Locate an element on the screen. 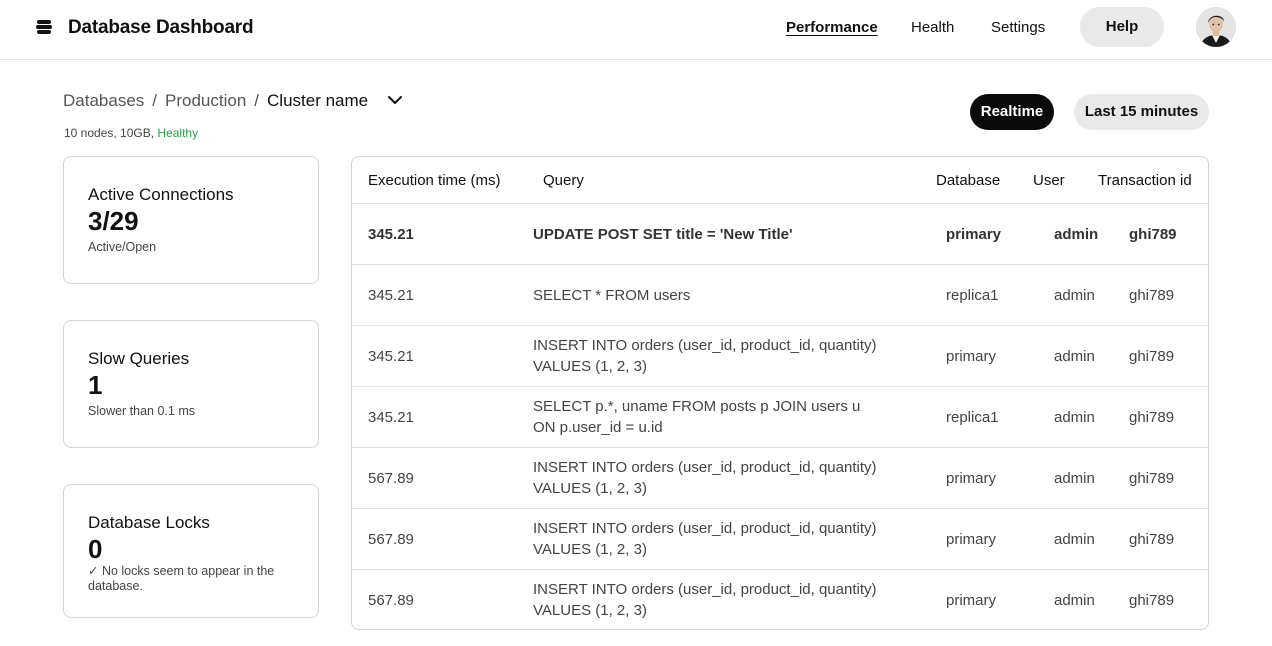 This screenshot has width=1272, height=646. nav-health: Health is located at coordinates (932, 28).